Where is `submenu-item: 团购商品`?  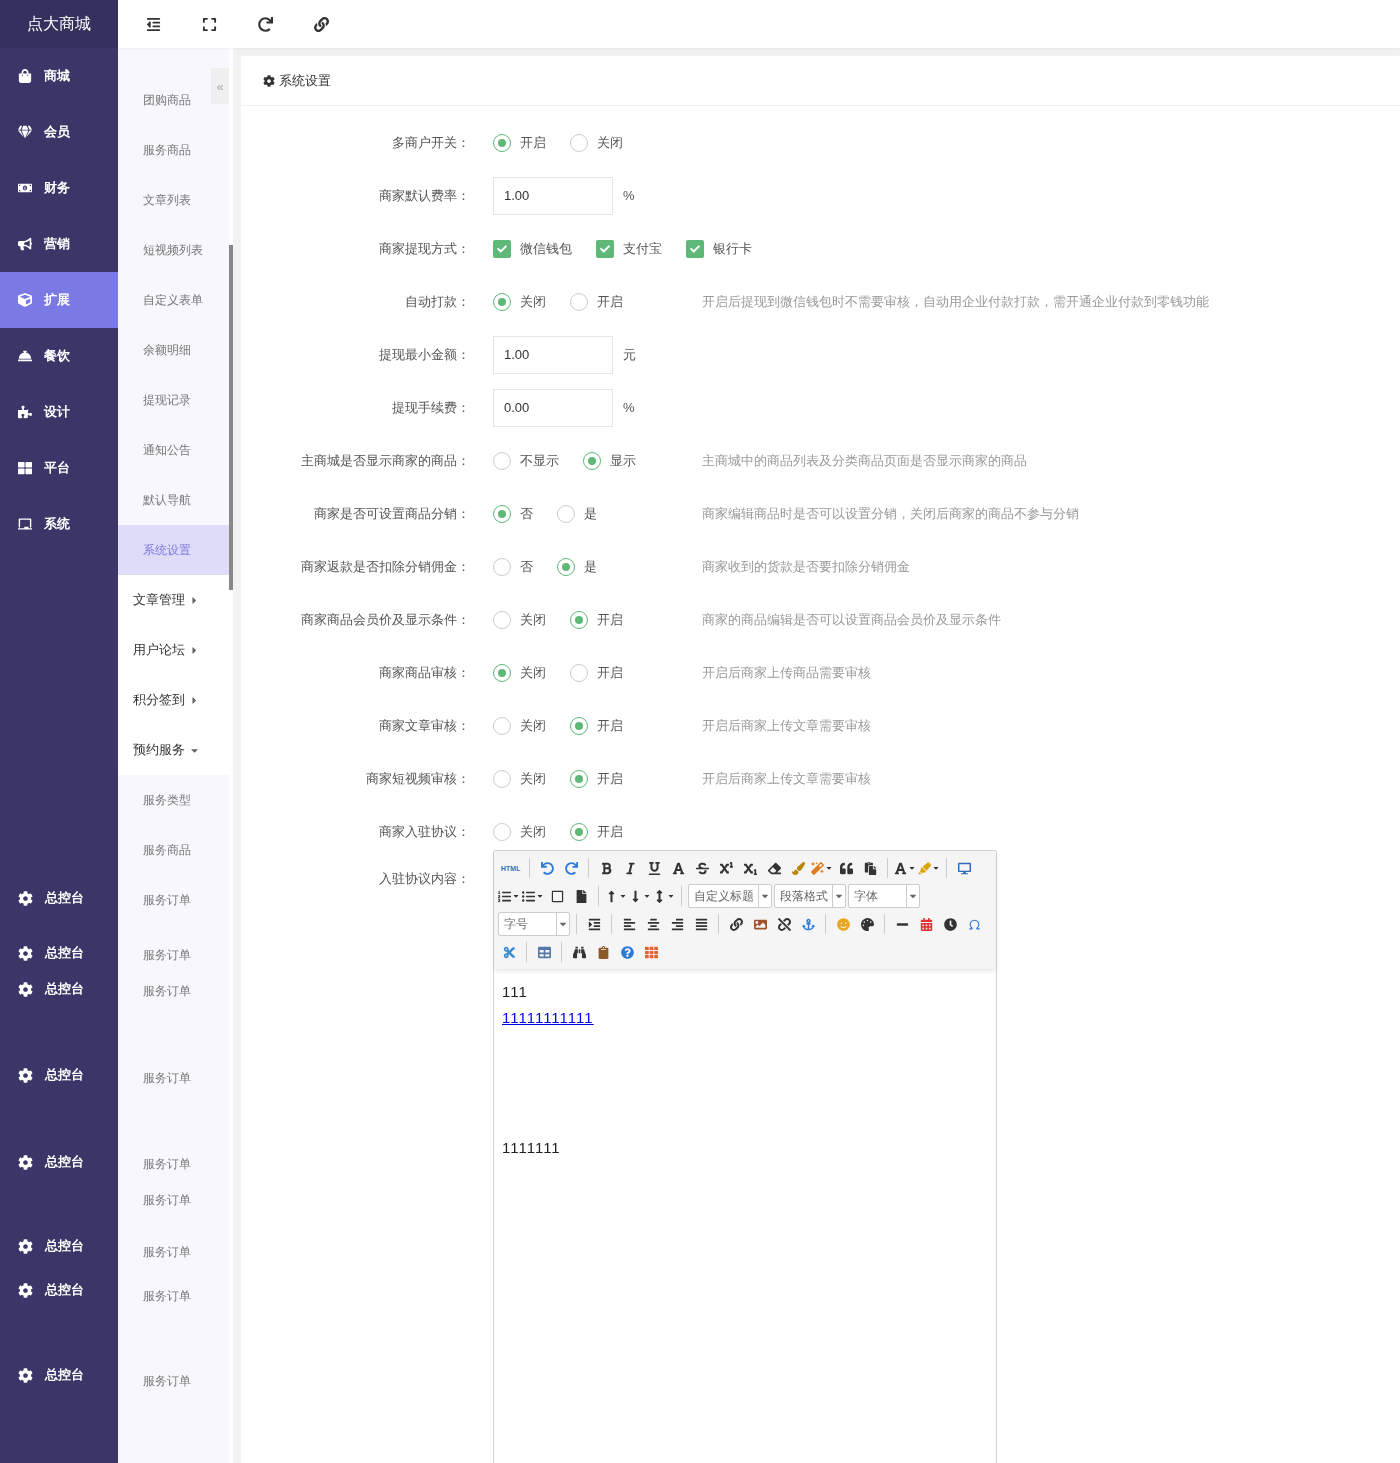
submenu-item: 团购商品 is located at coordinates (163, 100).